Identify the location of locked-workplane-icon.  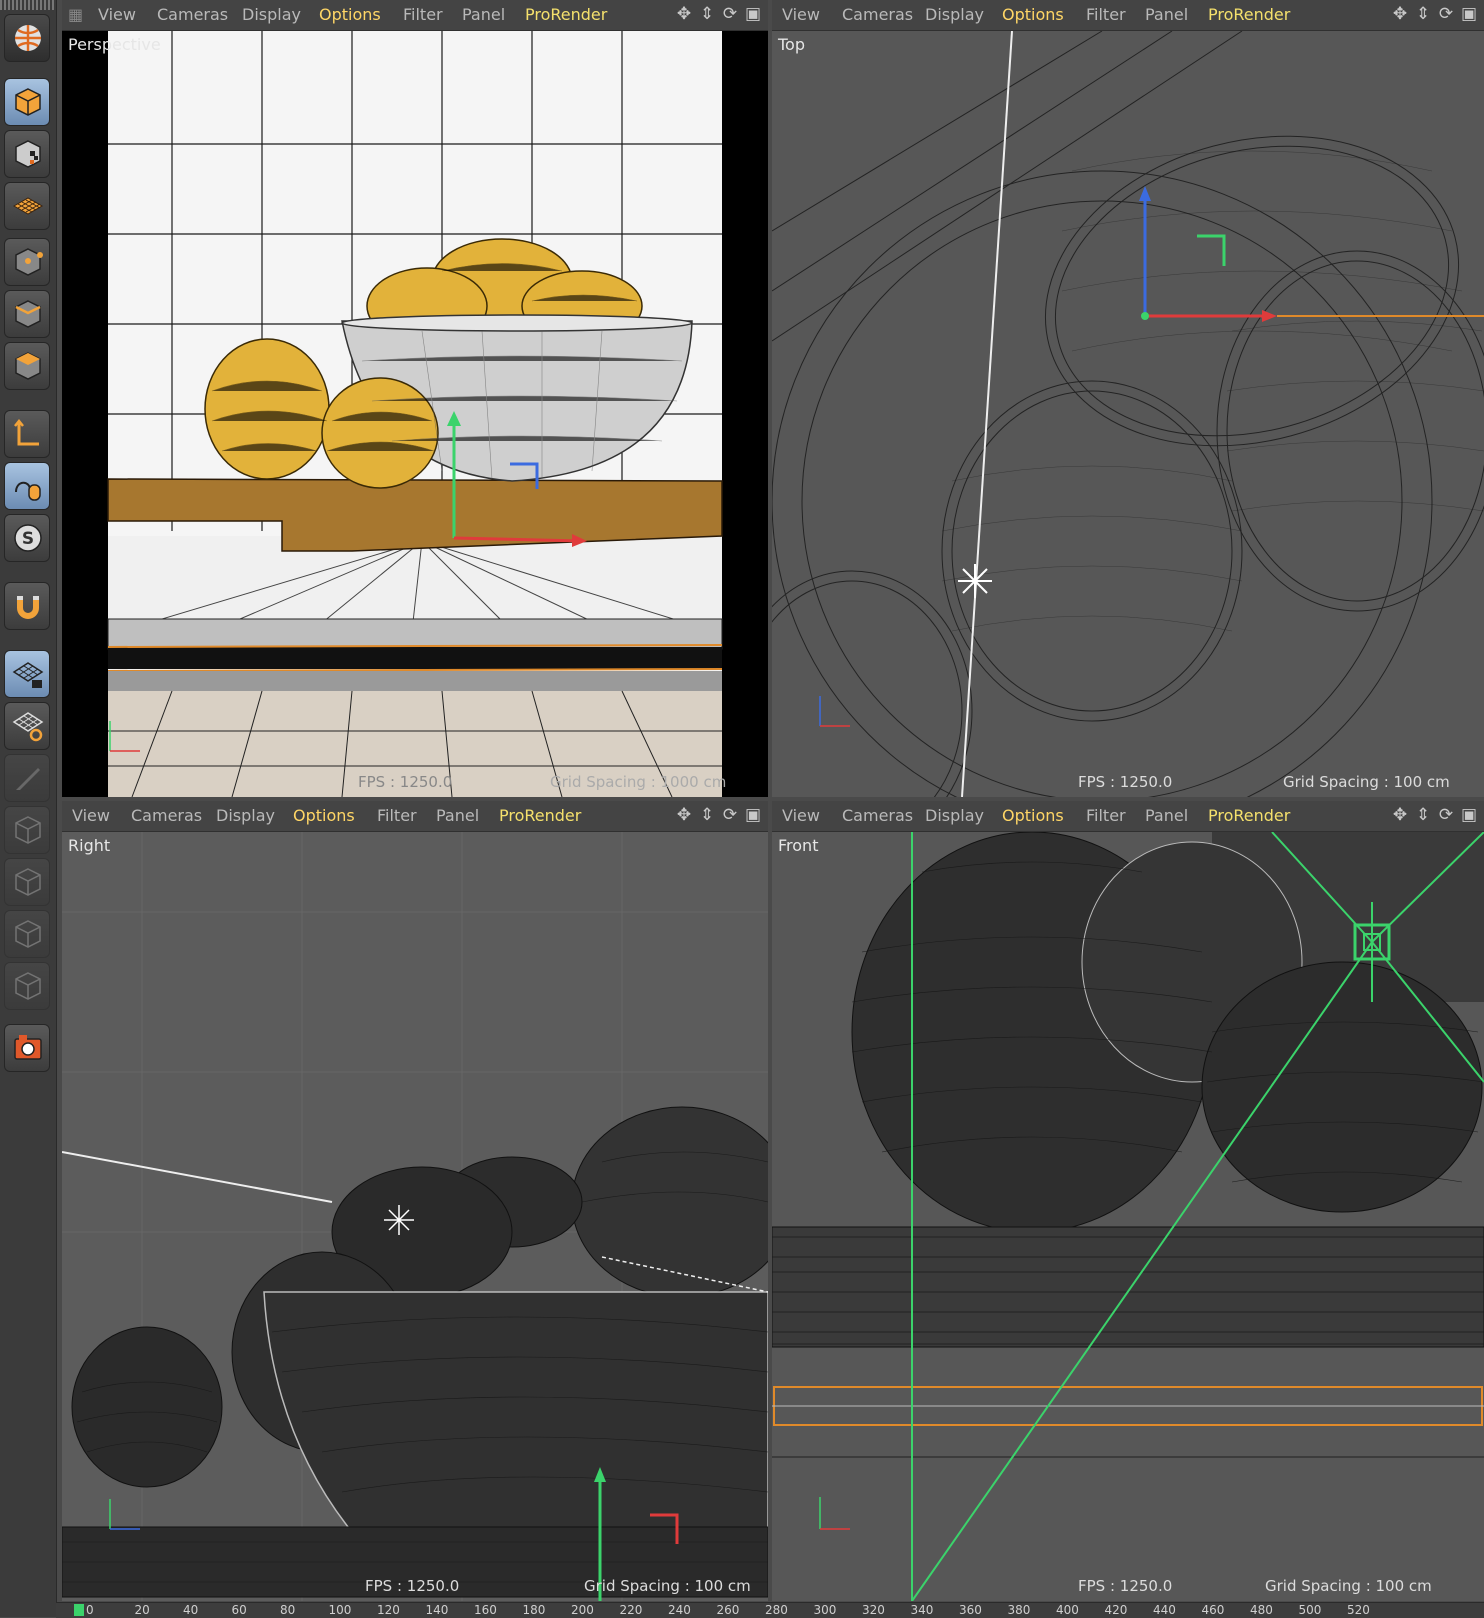
(27, 674).